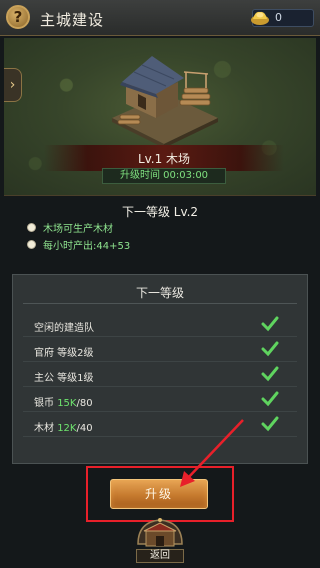 The image size is (320, 568). I want to click on return-label: 返回, so click(160, 556).